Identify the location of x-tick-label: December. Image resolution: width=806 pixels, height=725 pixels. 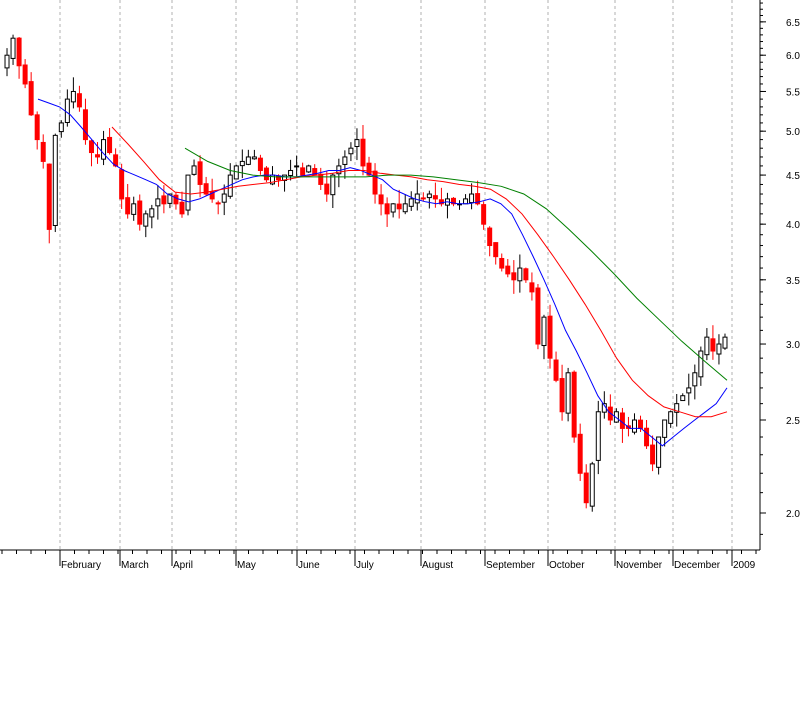
(697, 565).